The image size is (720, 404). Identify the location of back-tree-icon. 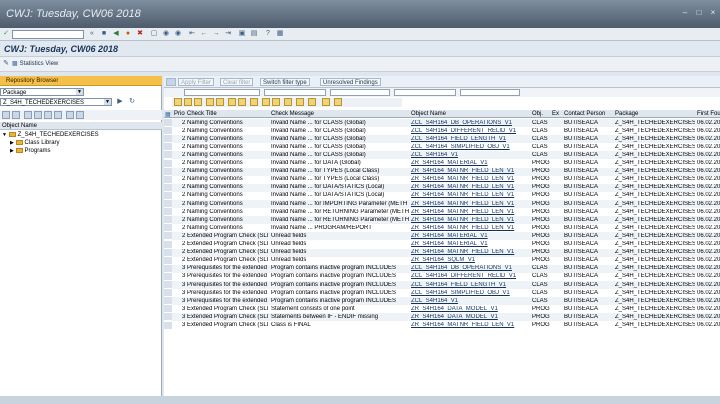
(6, 115).